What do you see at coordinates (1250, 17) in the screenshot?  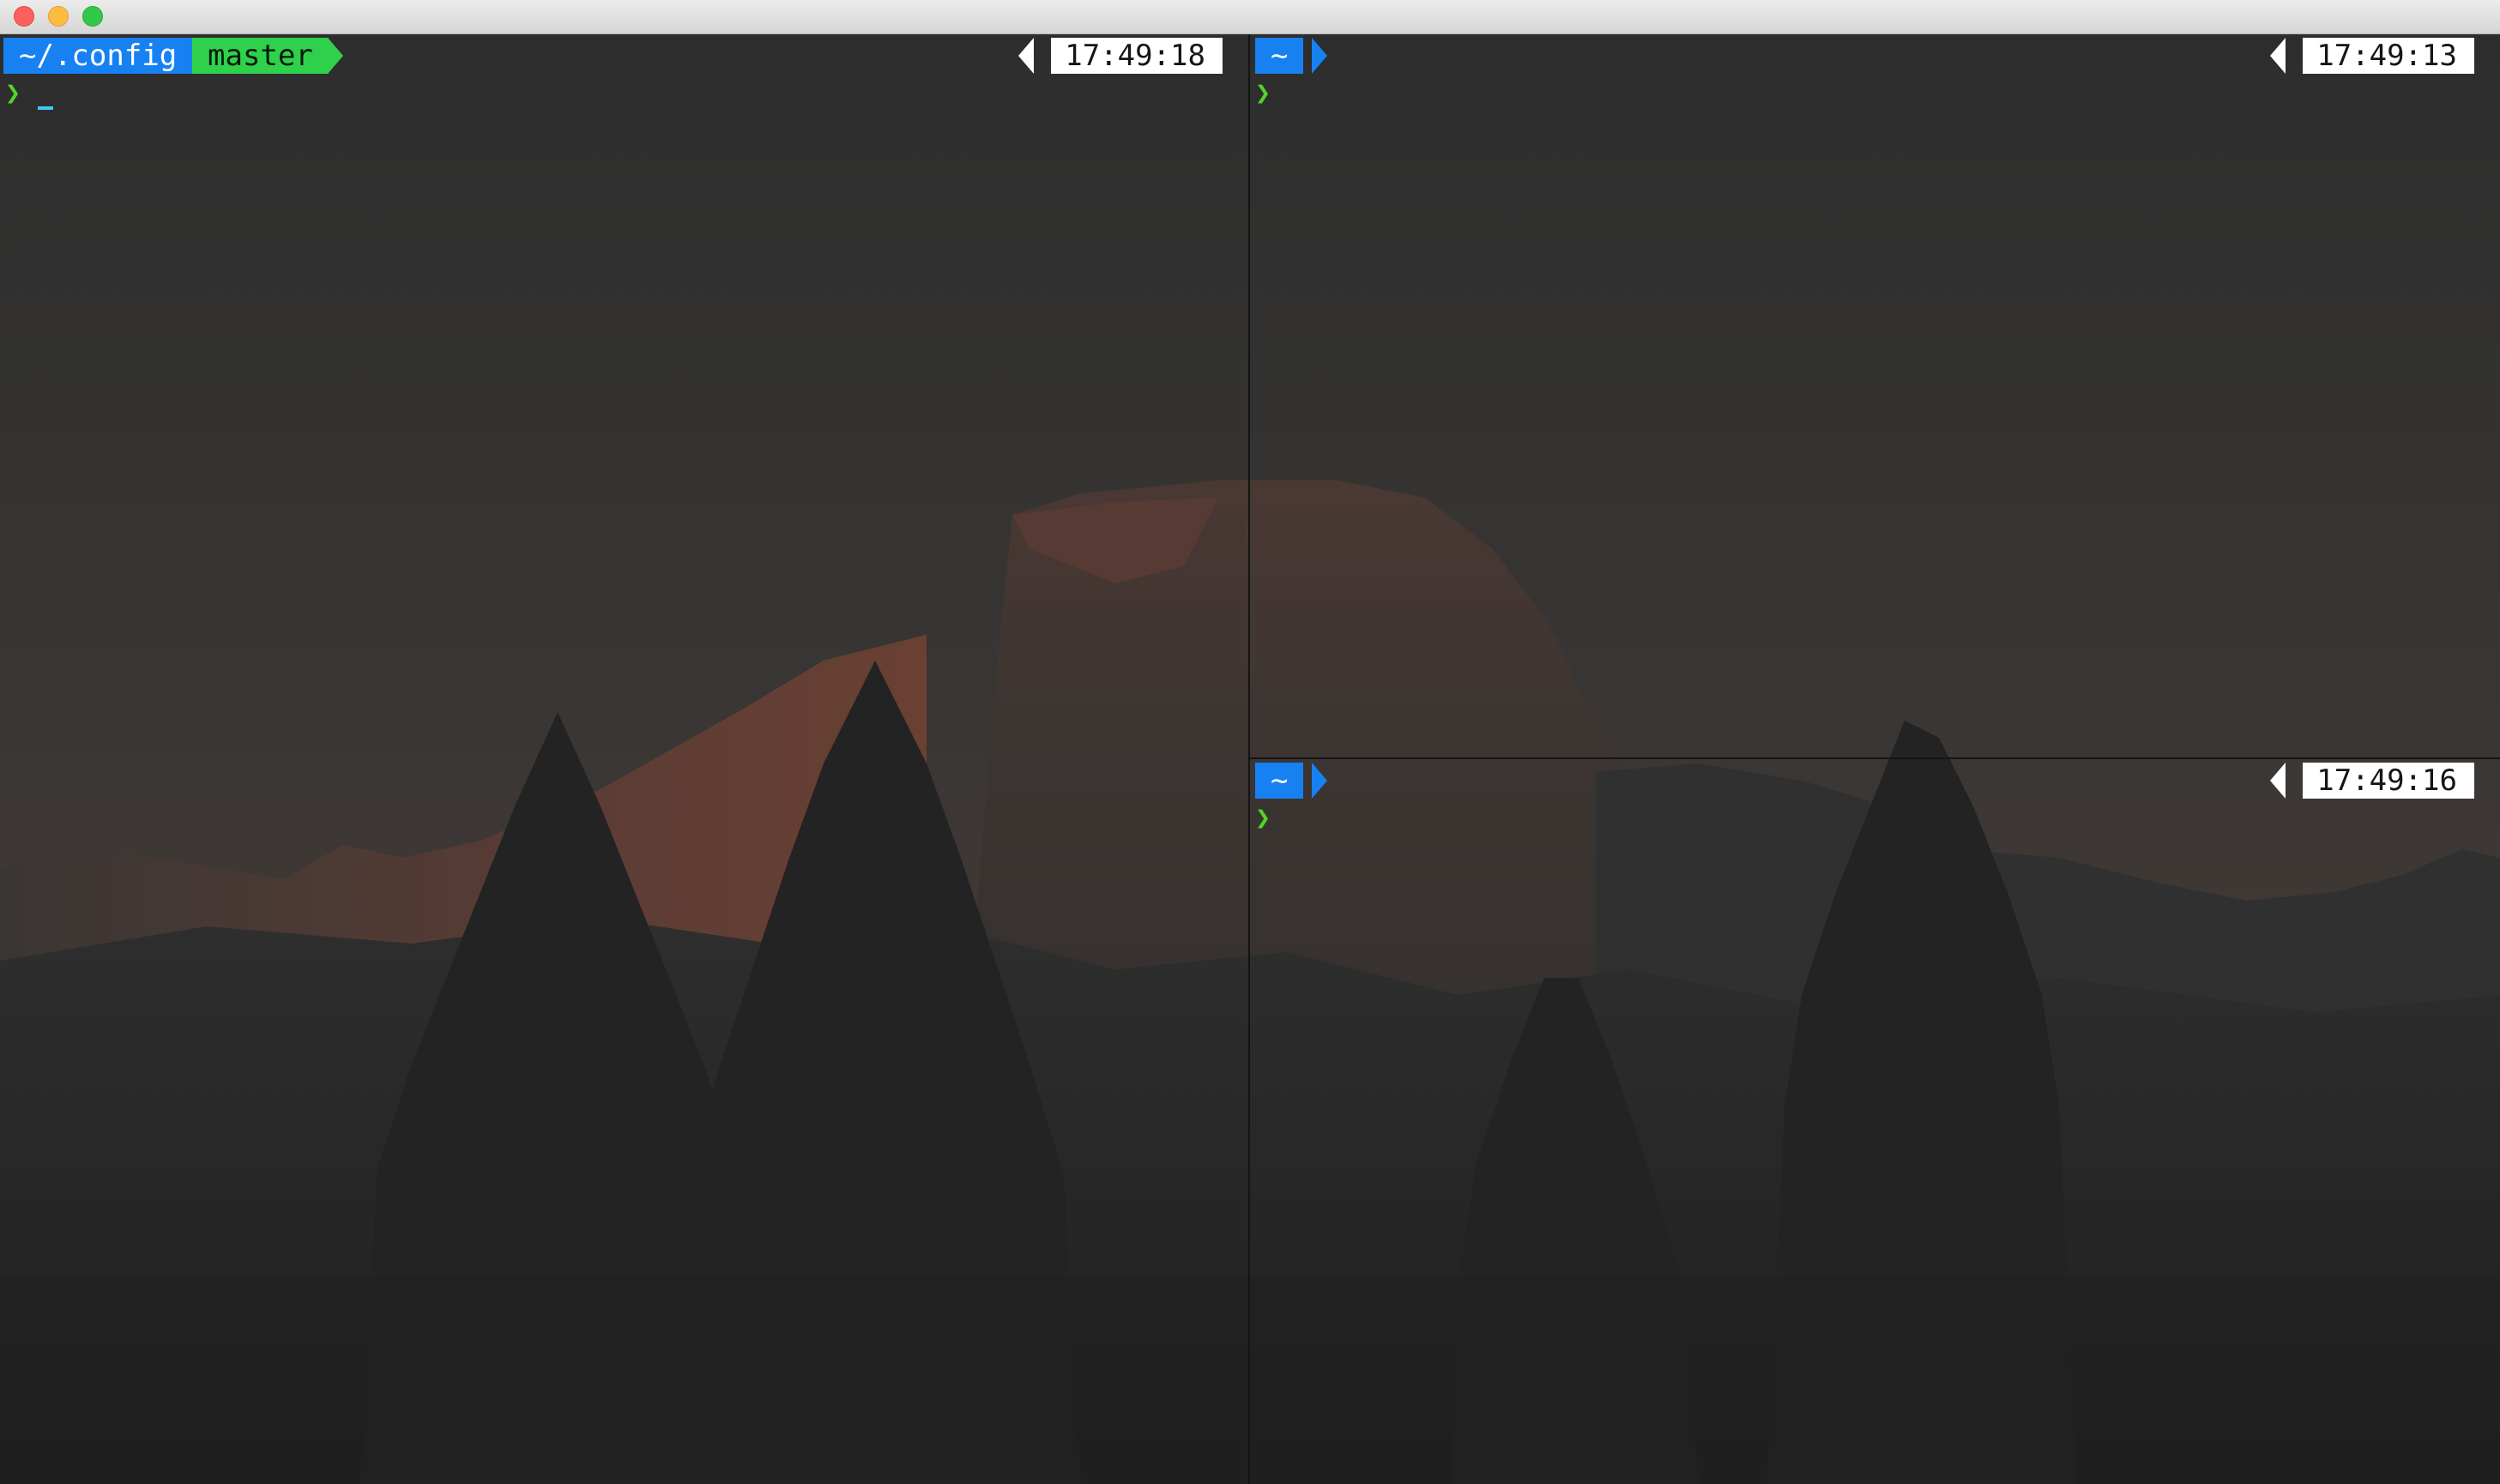 I see `title-bar` at bounding box center [1250, 17].